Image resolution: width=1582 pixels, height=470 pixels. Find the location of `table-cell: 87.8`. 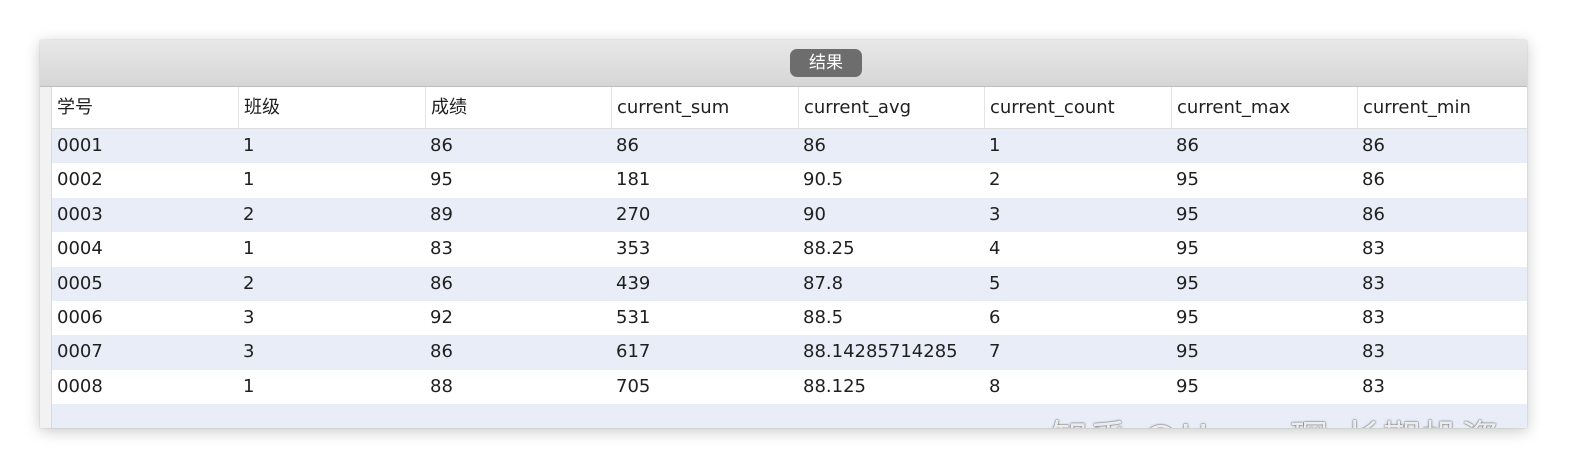

table-cell: 87.8 is located at coordinates (891, 284).